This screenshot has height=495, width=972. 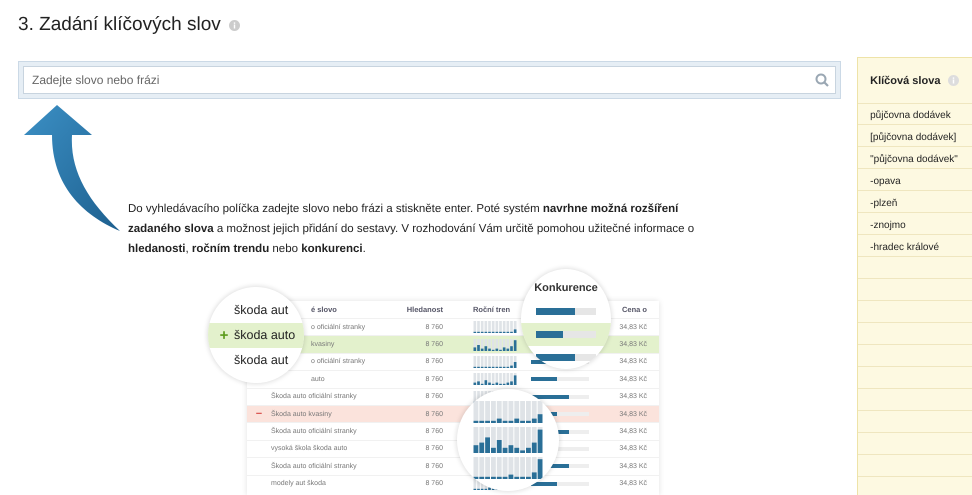 What do you see at coordinates (915, 115) in the screenshot?
I see `keyword-item: půjčovna dodávek` at bounding box center [915, 115].